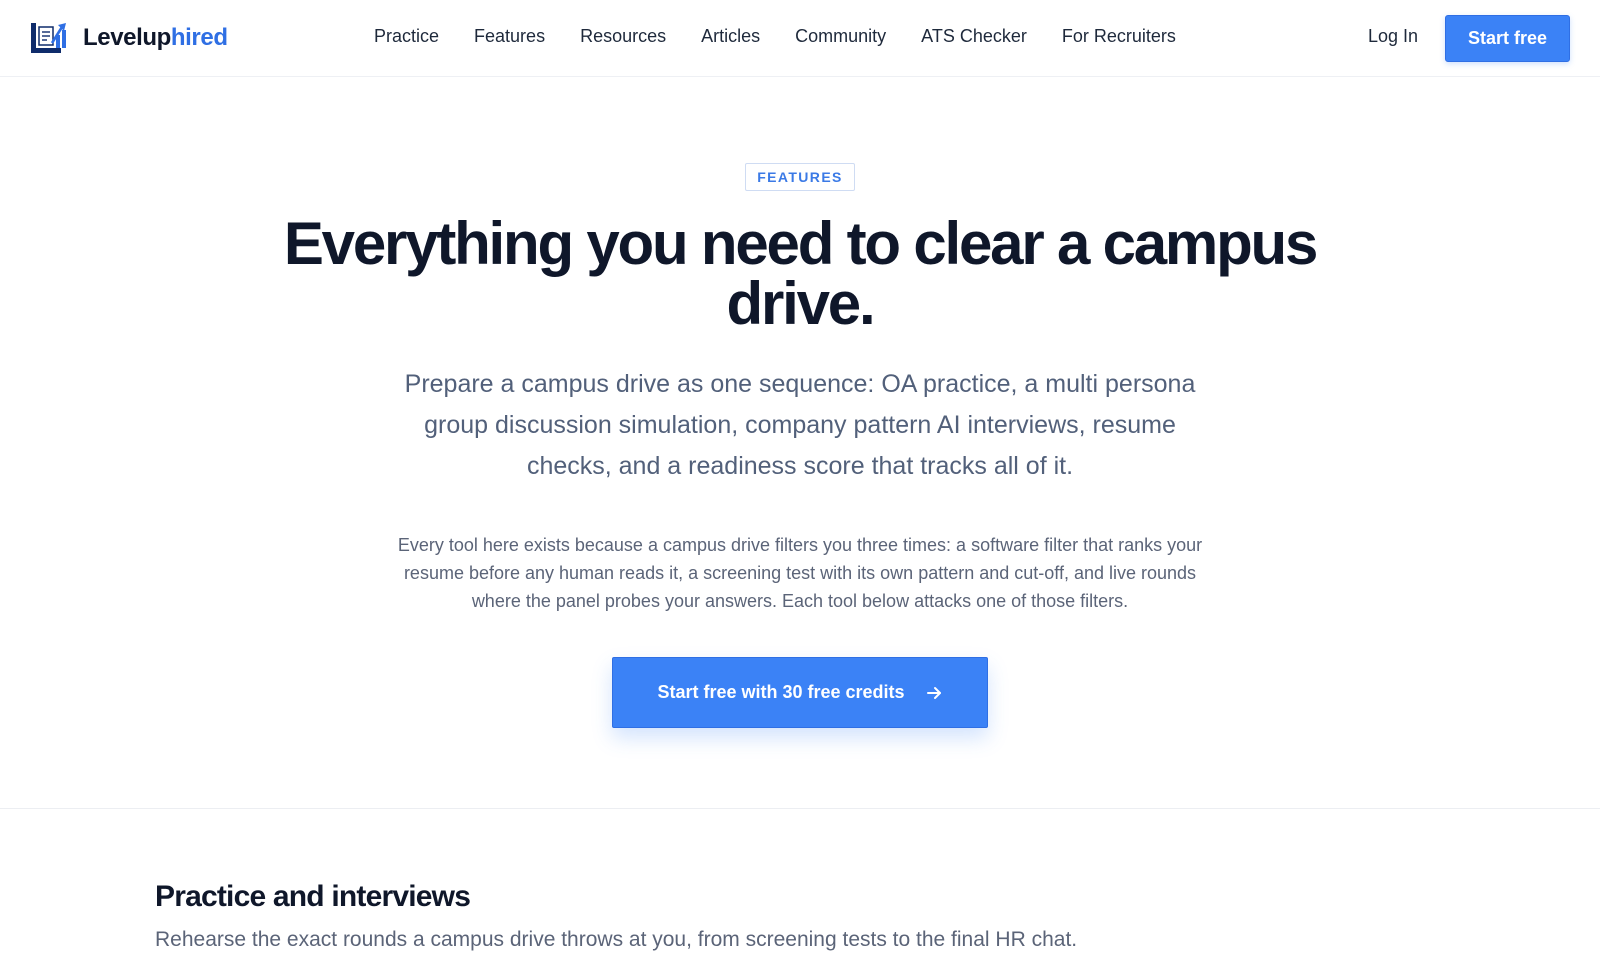 The height and width of the screenshot is (957, 1600). Describe the element at coordinates (509, 36) in the screenshot. I see `nav-features: Features` at that location.